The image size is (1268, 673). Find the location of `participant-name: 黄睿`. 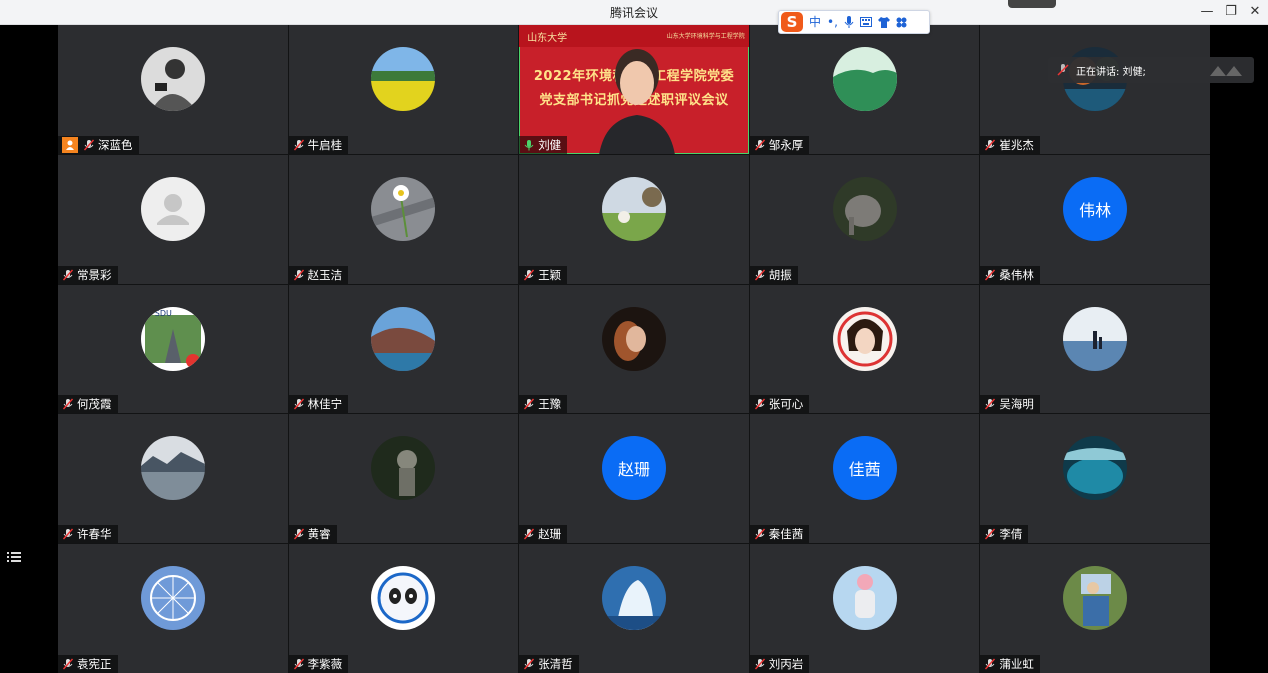

participant-name: 黄睿 is located at coordinates (319, 534).